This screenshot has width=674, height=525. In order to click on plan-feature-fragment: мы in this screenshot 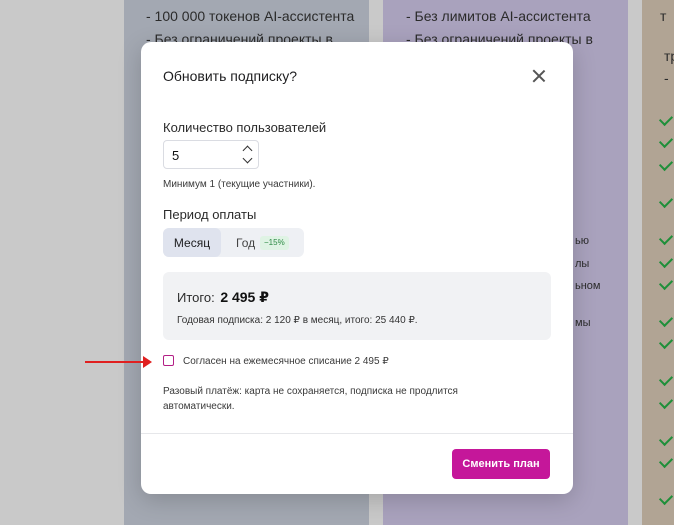, I will do `click(583, 323)`.